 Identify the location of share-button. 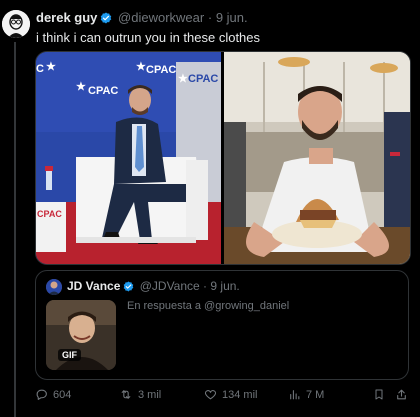
(401, 394).